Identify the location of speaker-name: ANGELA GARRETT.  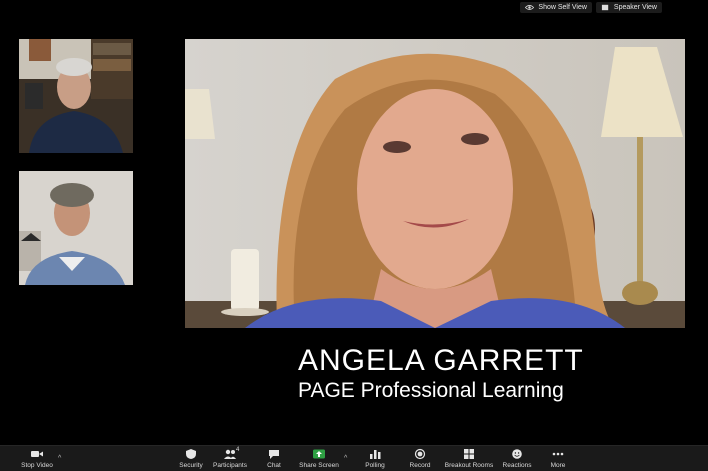
(441, 360).